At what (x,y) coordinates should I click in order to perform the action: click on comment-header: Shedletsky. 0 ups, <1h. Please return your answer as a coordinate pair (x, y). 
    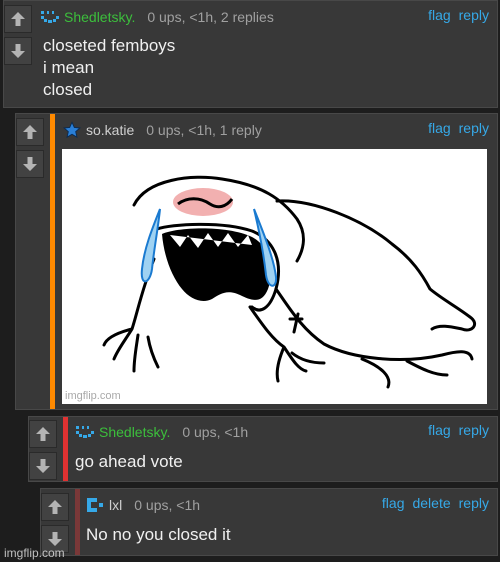
    Looking at the image, I should click on (161, 432).